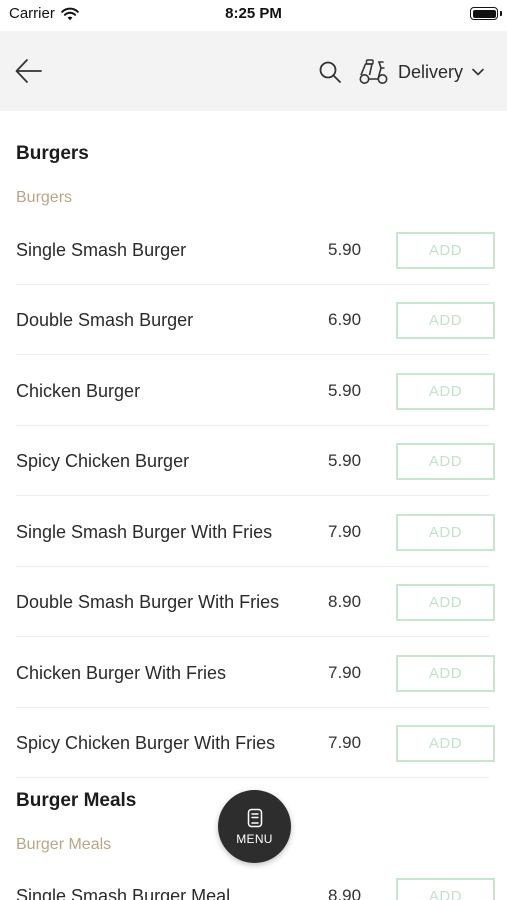 The image size is (507, 900). I want to click on menu-fab-button: MENU, so click(254, 826).